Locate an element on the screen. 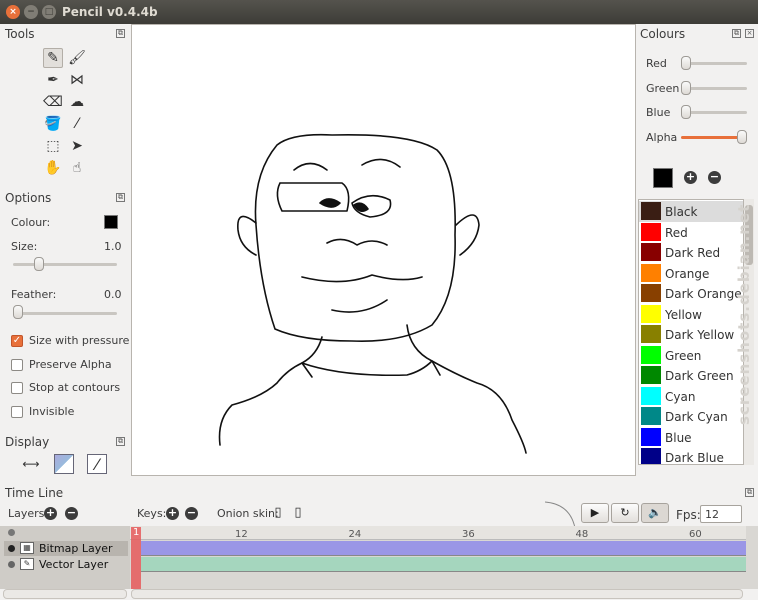 The height and width of the screenshot is (600, 758). display-float-button: ⧉ is located at coordinates (120, 441).